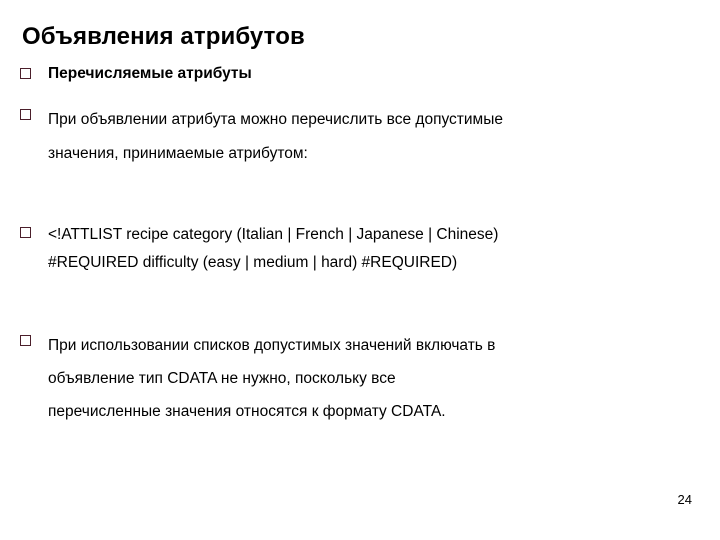  What do you see at coordinates (684, 499) in the screenshot?
I see `page-number: 24` at bounding box center [684, 499].